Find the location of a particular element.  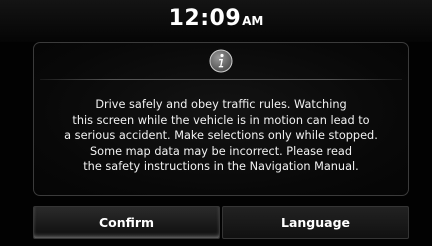

clock: 12:09AM is located at coordinates (216, 18).